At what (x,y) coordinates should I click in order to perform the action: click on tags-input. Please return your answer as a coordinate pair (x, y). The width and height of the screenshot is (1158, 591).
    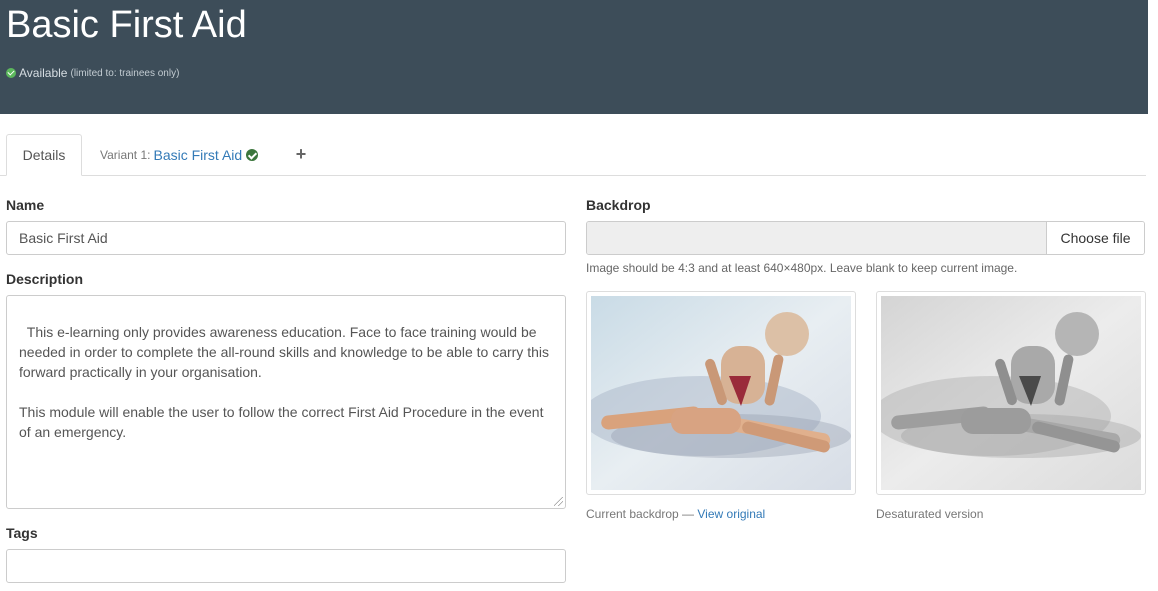
    Looking at the image, I should click on (286, 566).